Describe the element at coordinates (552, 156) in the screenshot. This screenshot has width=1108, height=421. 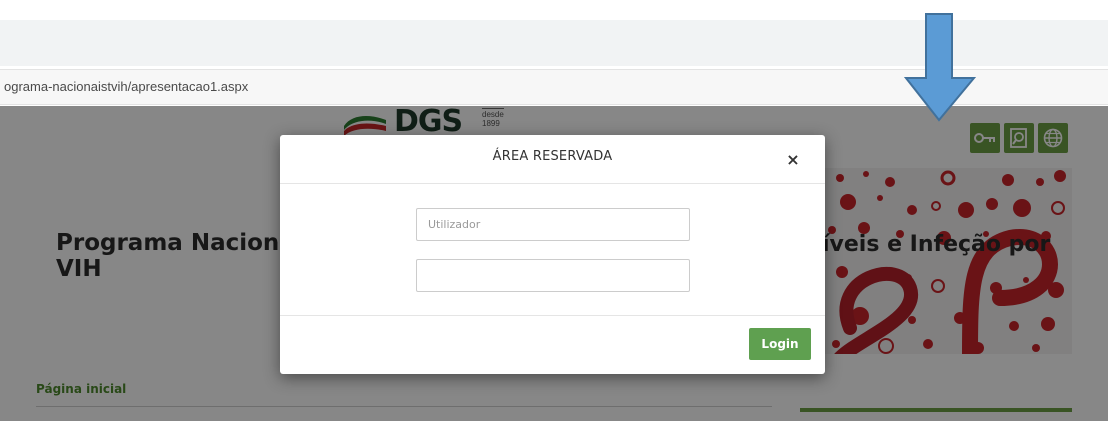
I see `modal-title: ÁREA RESERVADA` at that location.